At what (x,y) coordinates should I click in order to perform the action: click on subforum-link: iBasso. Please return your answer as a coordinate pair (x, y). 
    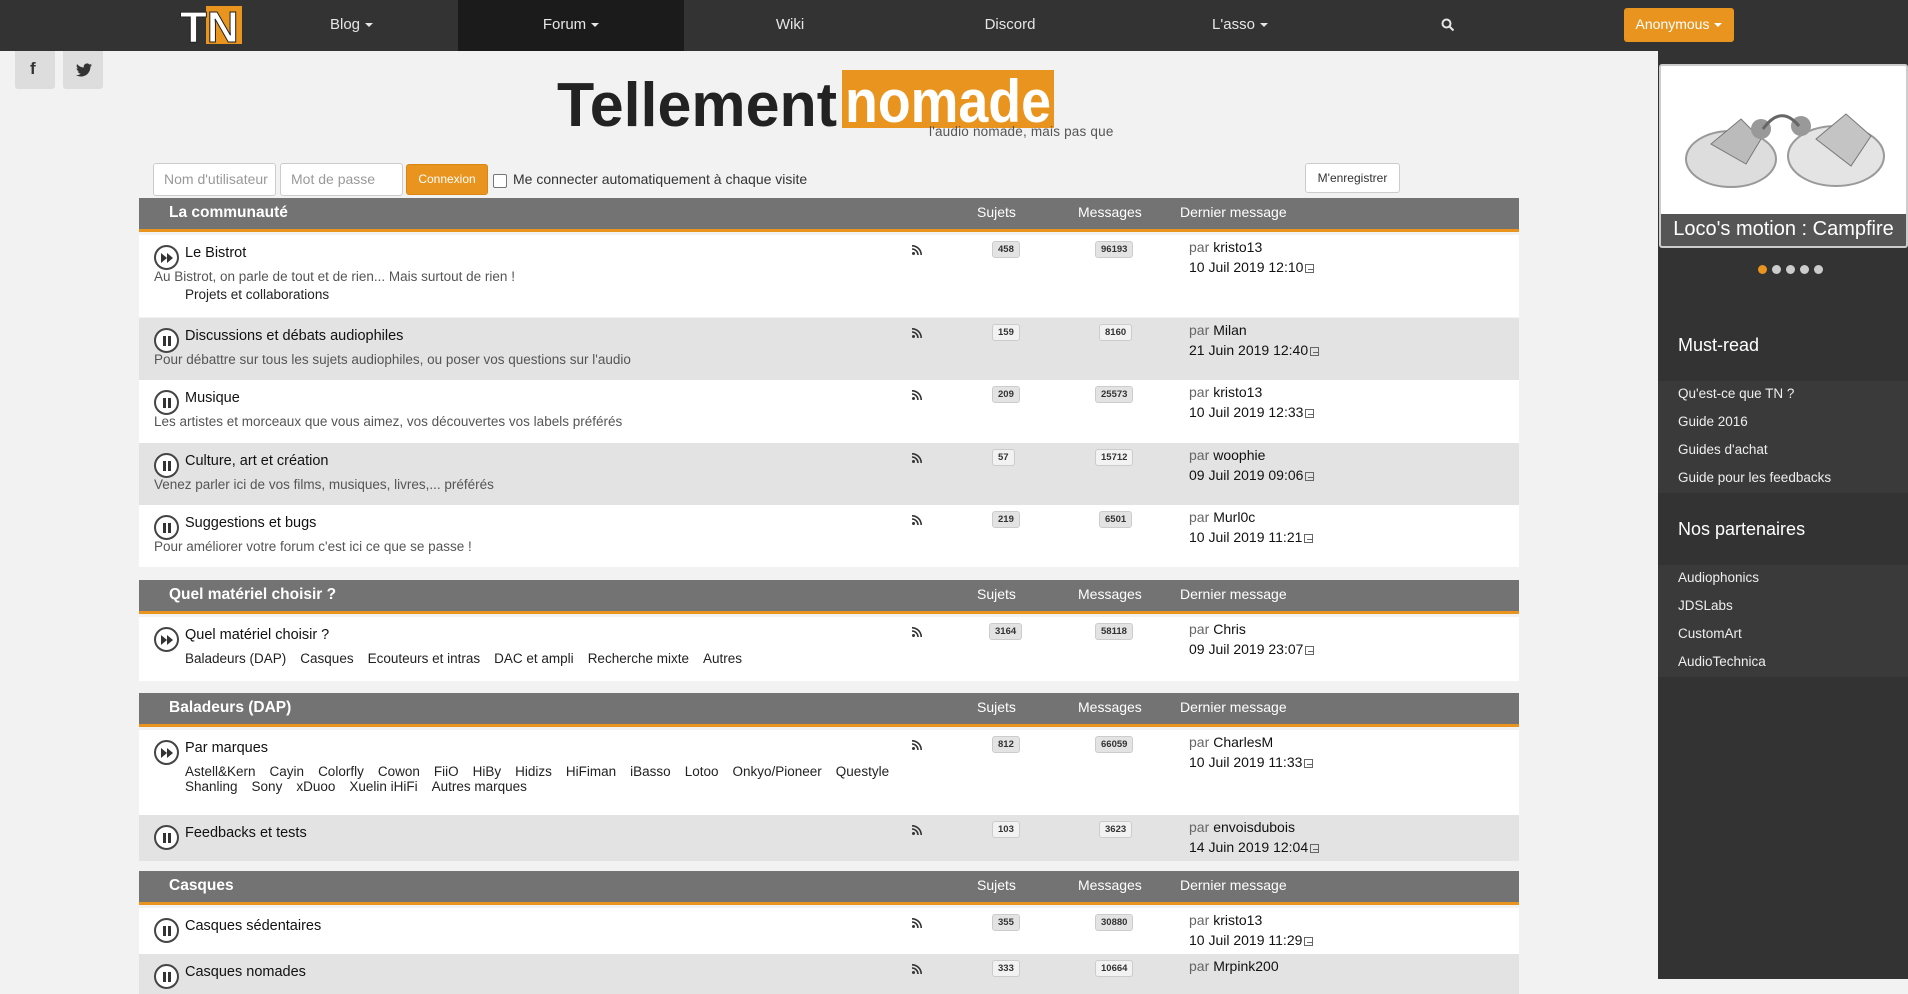
    Looking at the image, I should click on (650, 771).